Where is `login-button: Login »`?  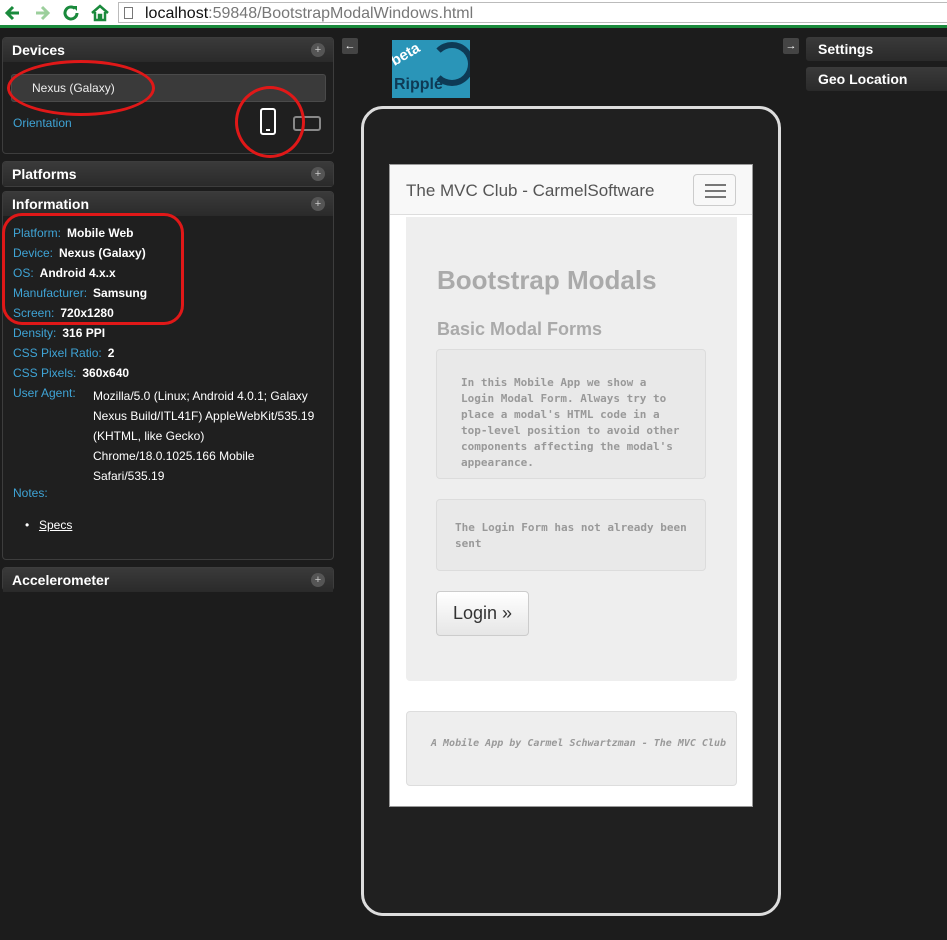 login-button: Login » is located at coordinates (482, 613).